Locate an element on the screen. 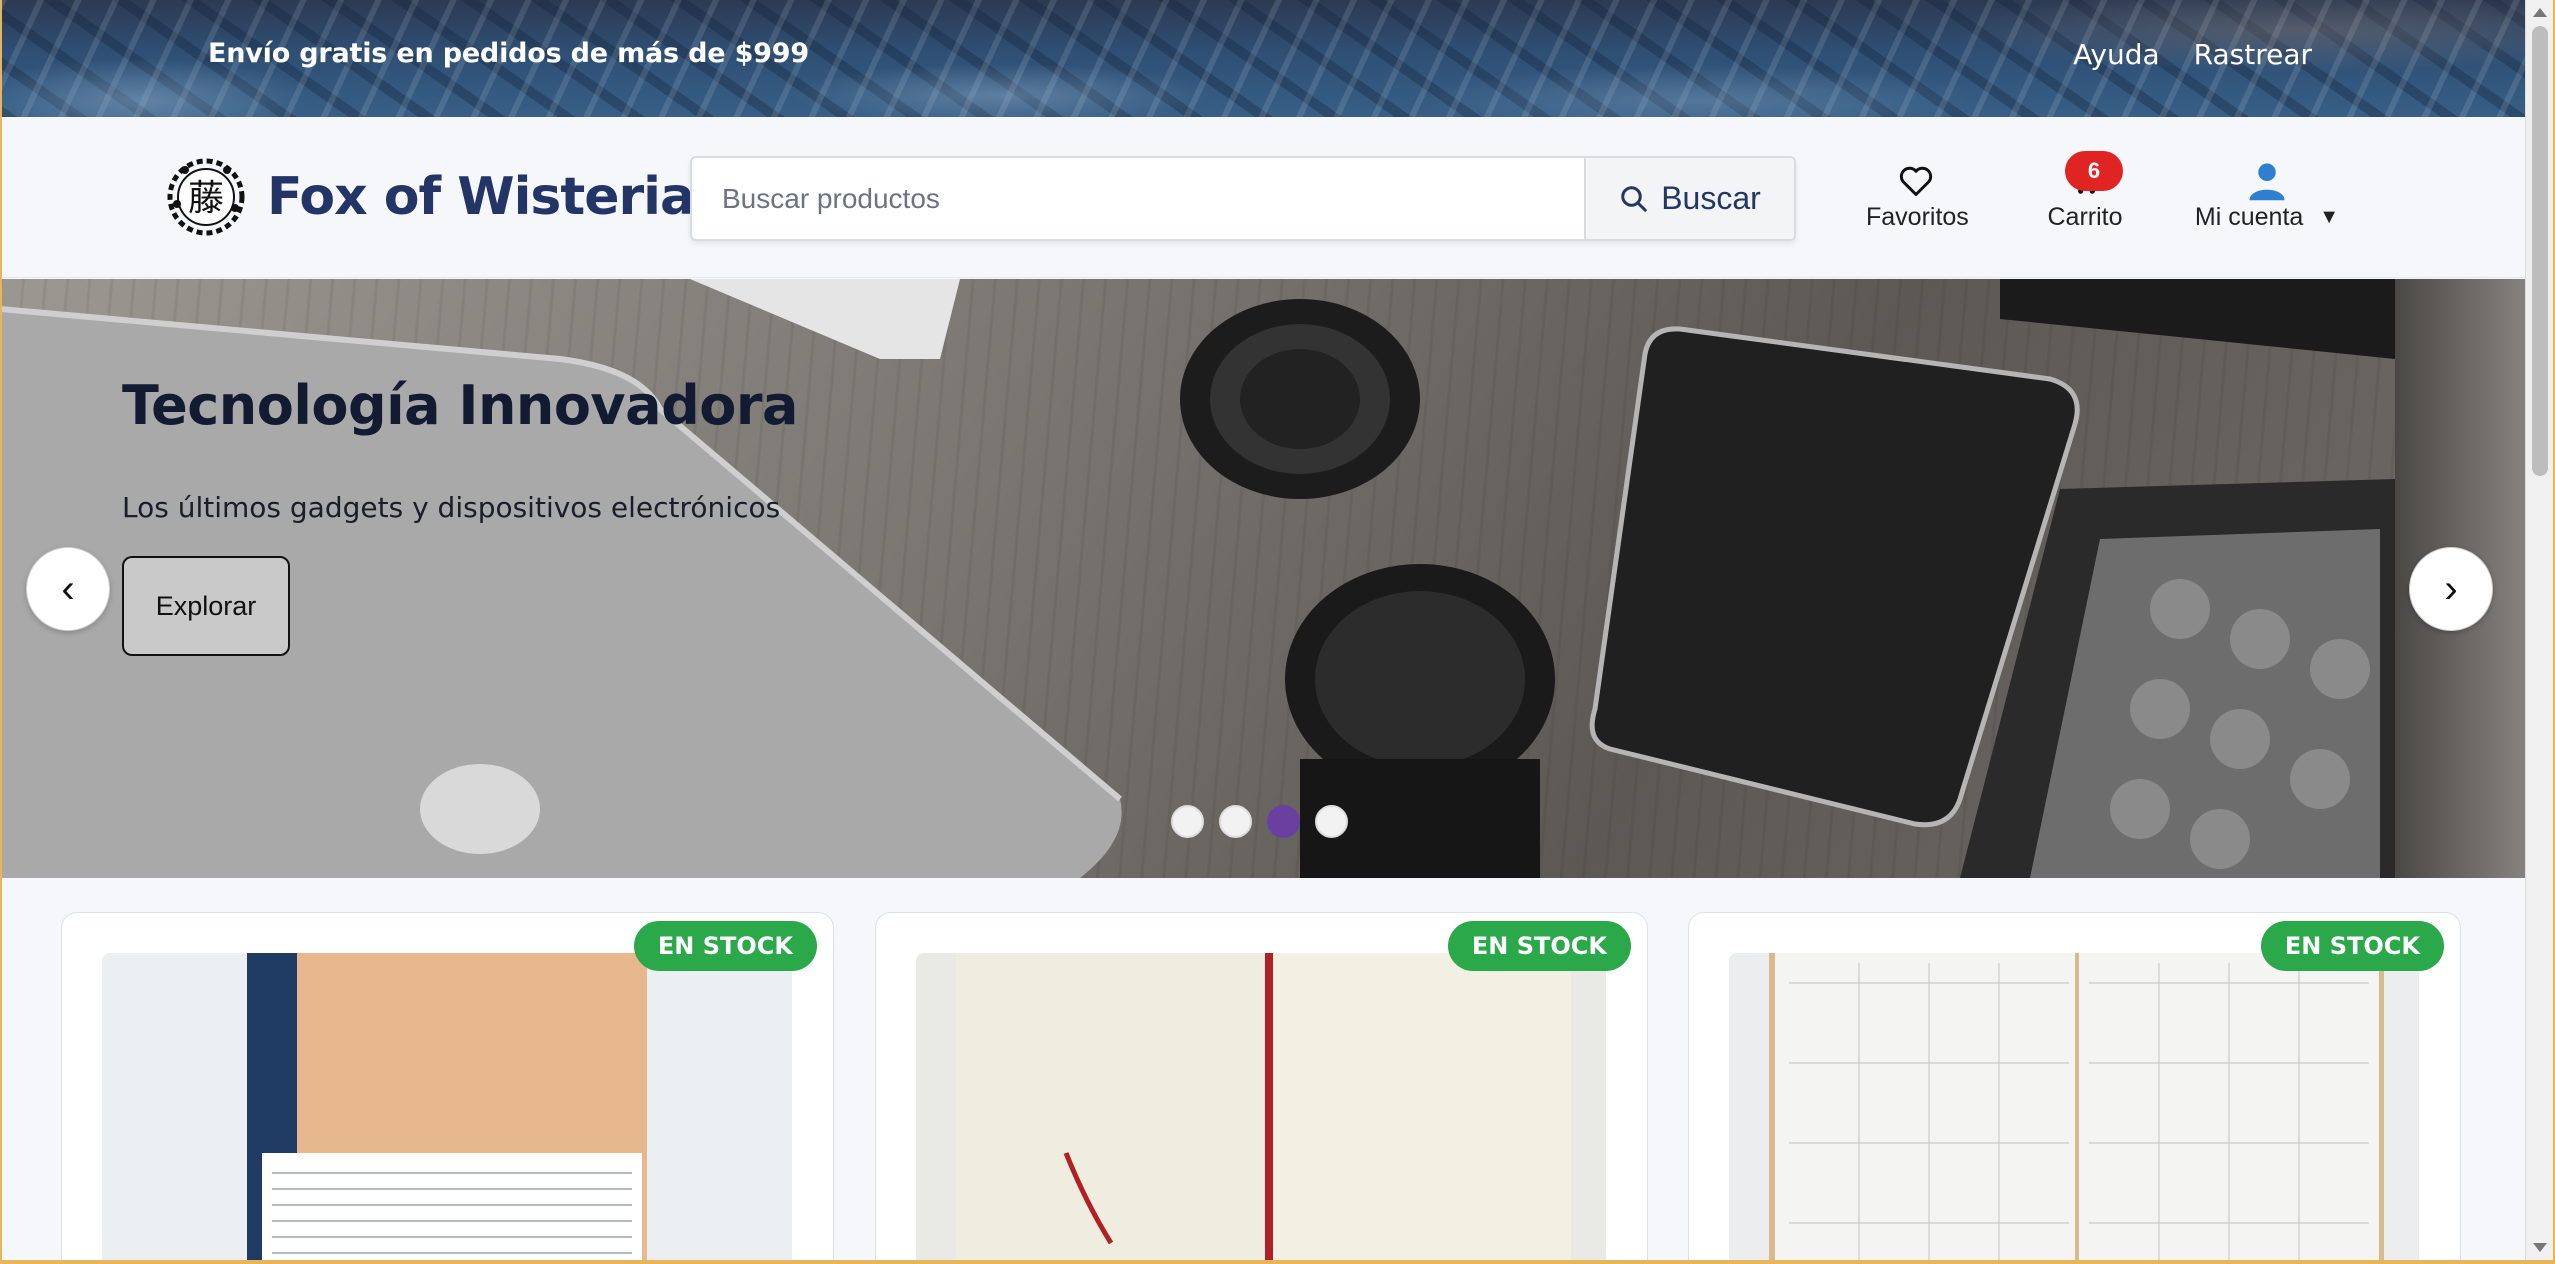 This screenshot has height=1264, width=2555. caret-down-icon: ▼ is located at coordinates (2329, 217).